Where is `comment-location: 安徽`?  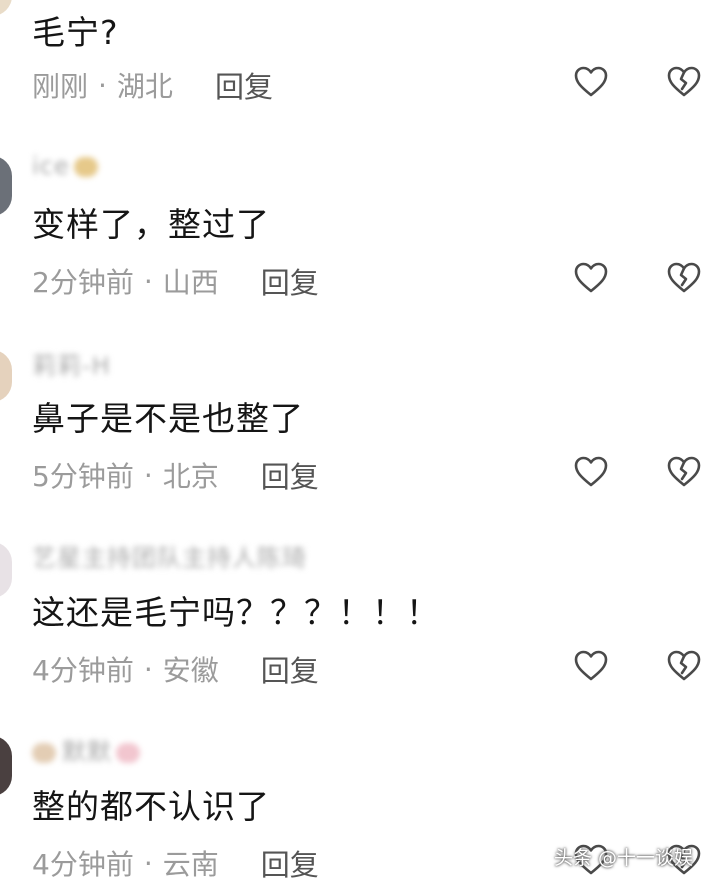
comment-location: 安徽 is located at coordinates (190, 670).